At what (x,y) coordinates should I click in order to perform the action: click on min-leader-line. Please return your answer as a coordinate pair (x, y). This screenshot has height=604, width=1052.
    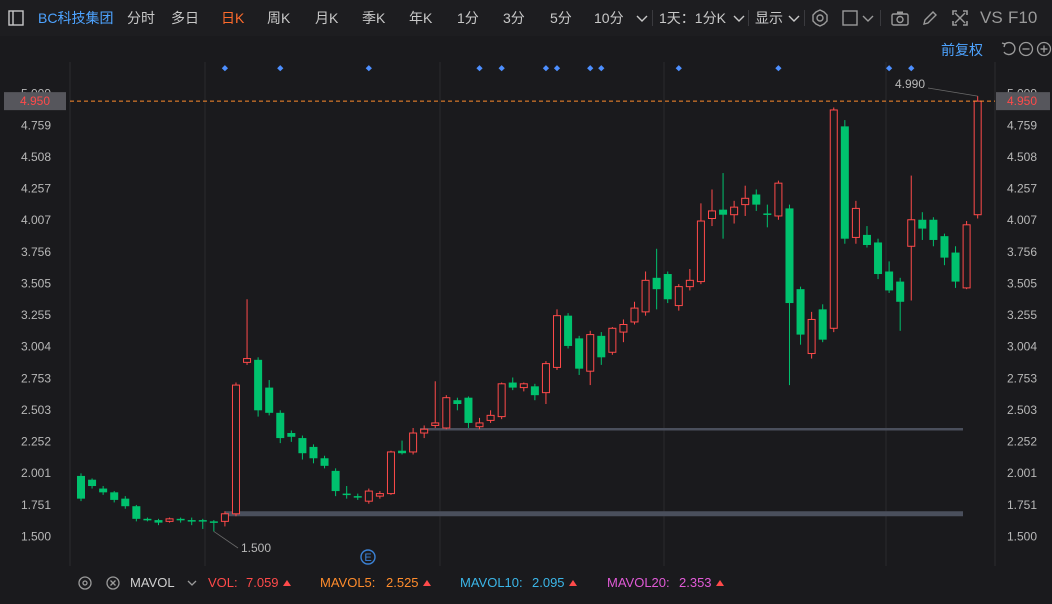
    Looking at the image, I should click on (226, 540).